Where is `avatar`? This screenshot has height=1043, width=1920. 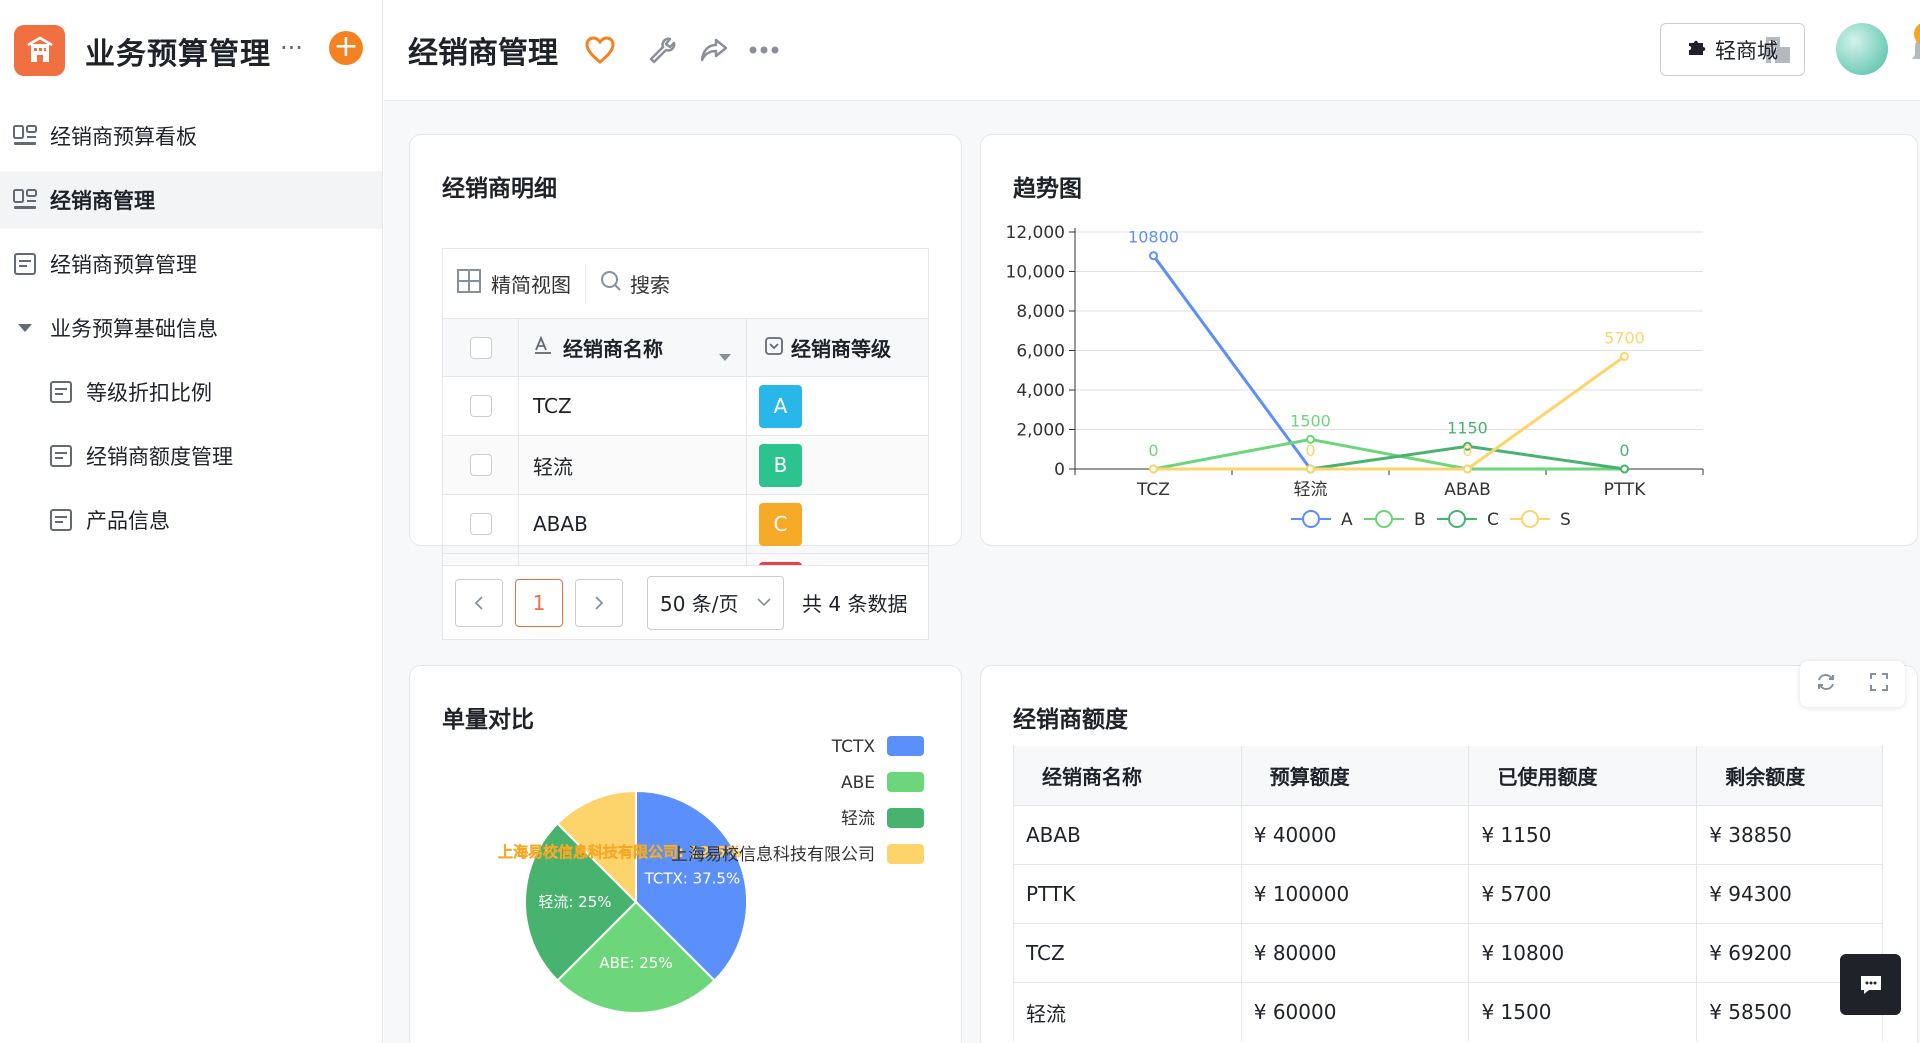 avatar is located at coordinates (1862, 49).